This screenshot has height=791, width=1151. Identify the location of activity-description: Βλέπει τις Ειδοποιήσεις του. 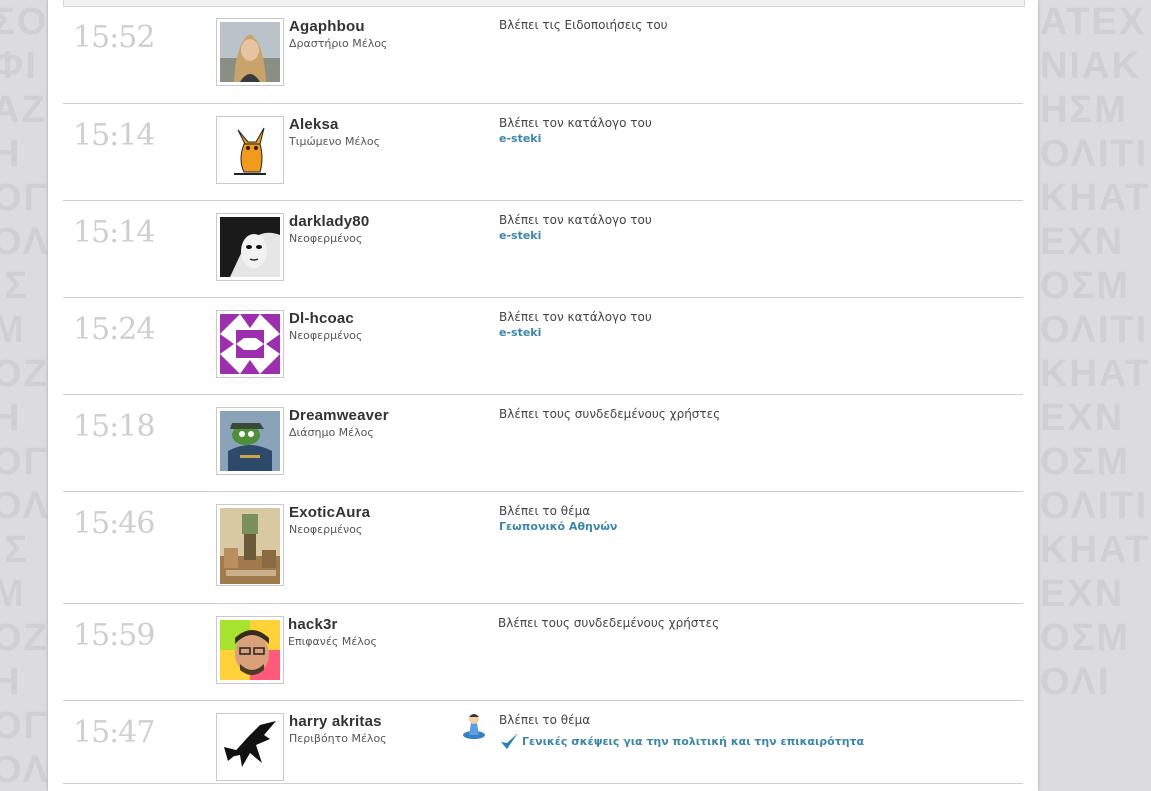
(583, 25).